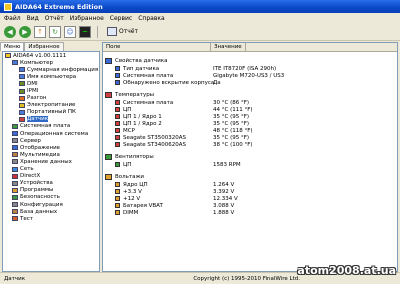 This screenshot has width=400, height=284. Describe the element at coordinates (224, 212) in the screenshot. I see `sensor-value: 1.888 V` at that location.